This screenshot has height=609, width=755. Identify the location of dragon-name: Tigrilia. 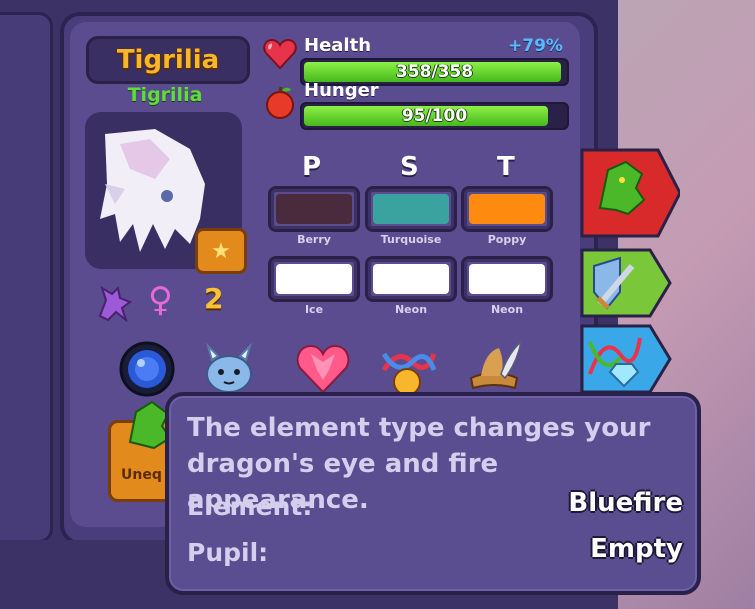
(168, 60).